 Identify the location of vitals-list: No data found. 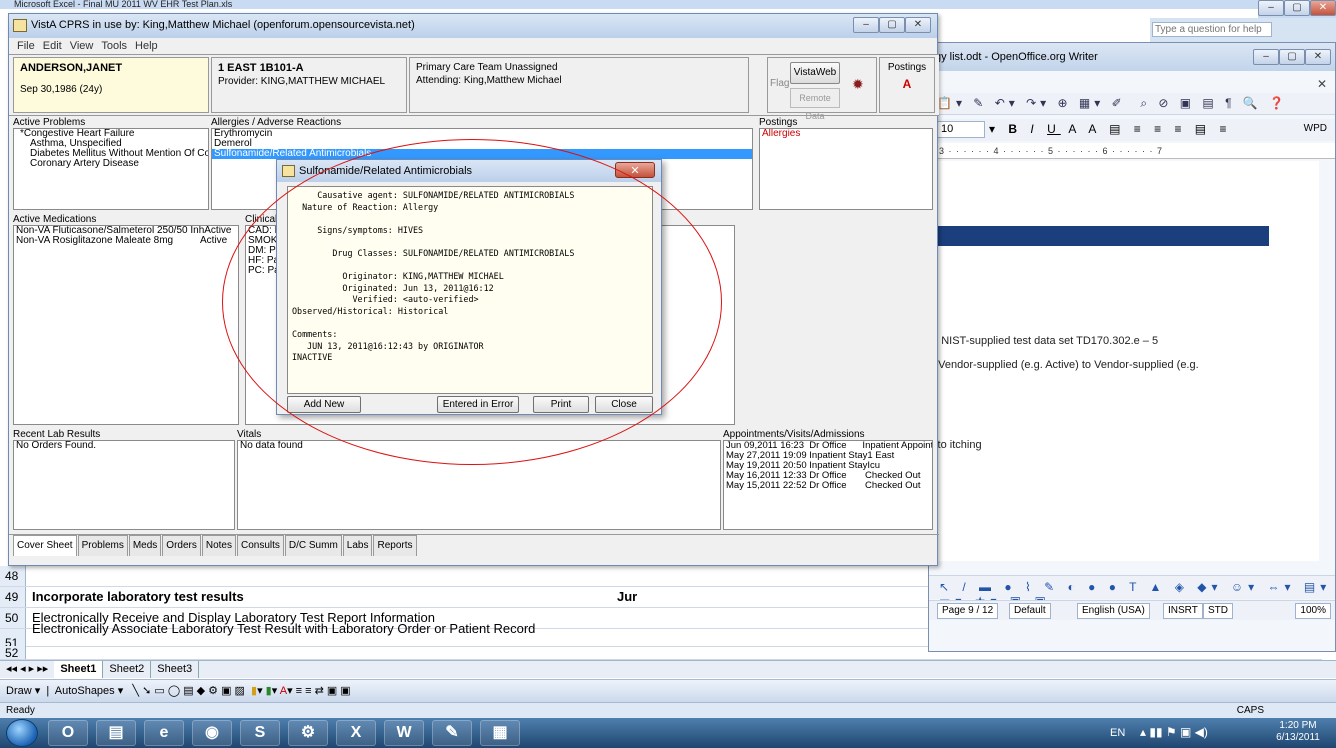
(479, 485).